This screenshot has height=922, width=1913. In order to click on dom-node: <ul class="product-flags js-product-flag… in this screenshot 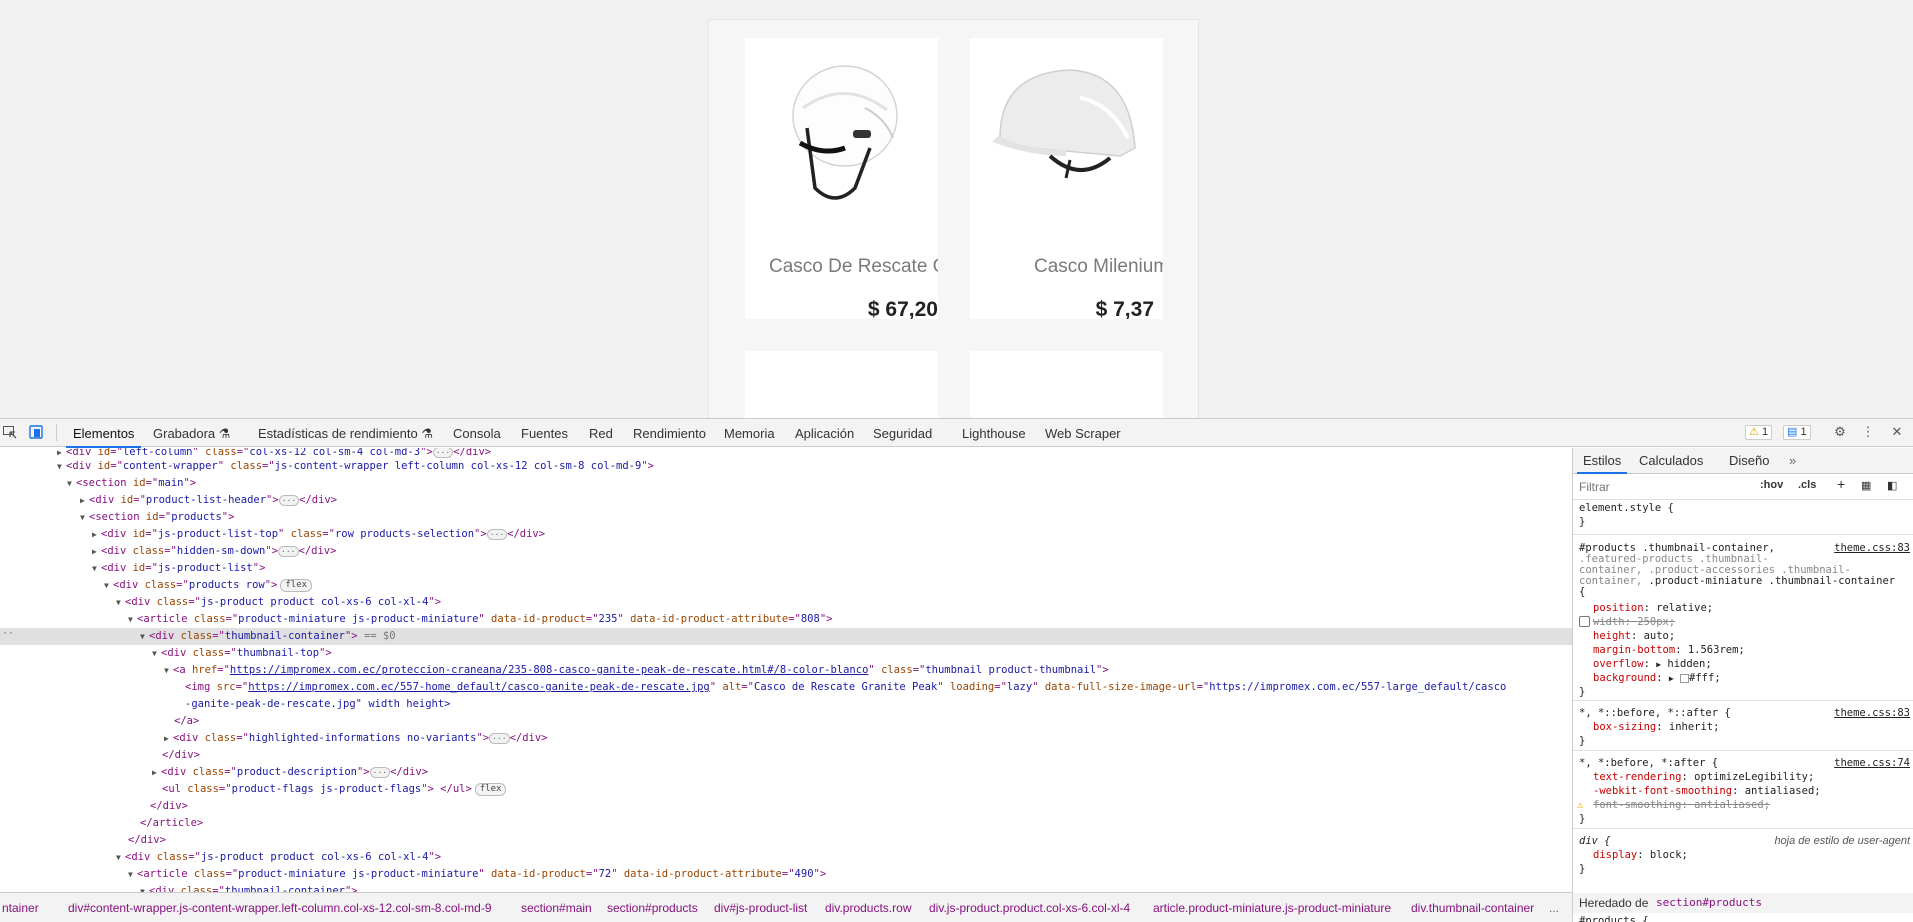, I will do `click(786, 789)`.